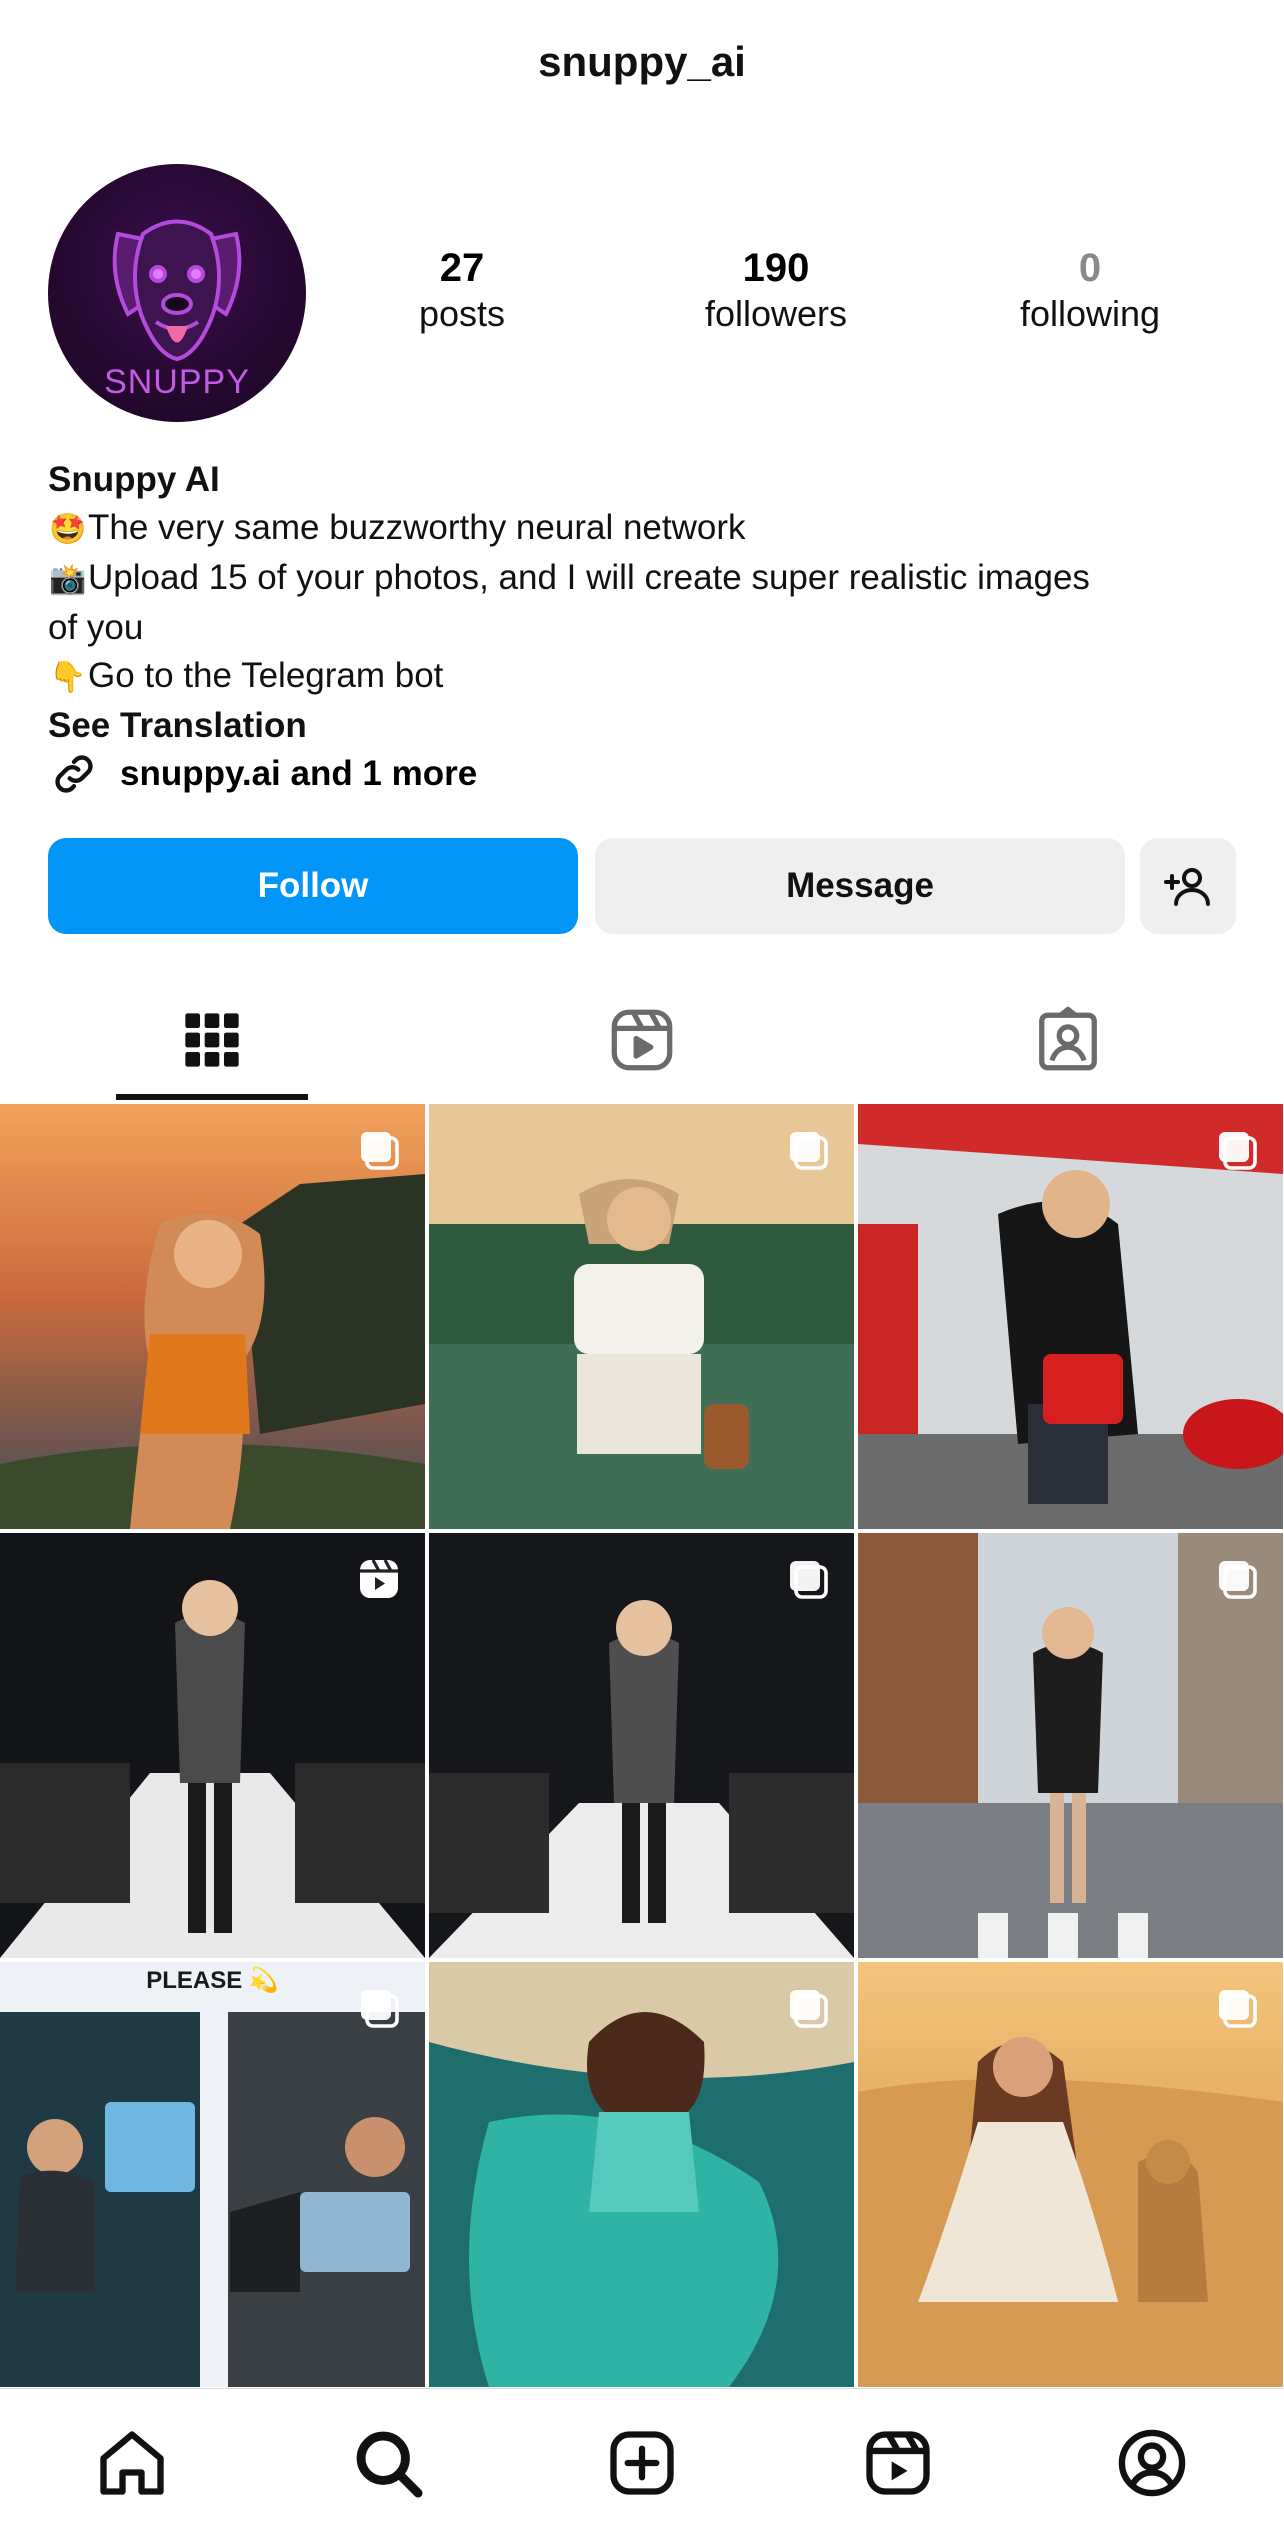 The width and height of the screenshot is (1284, 2536). Describe the element at coordinates (68, 529) in the screenshot. I see `bio-emoji: 🤩` at that location.